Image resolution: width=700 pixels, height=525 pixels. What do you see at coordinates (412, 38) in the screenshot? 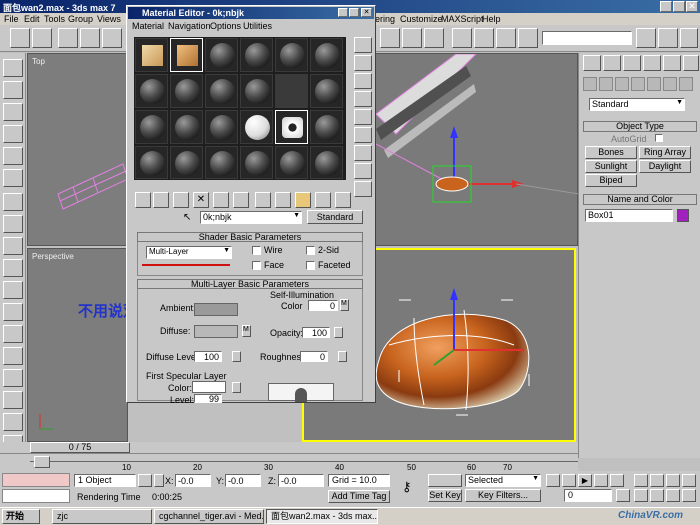
I see `angle-snap-icon` at bounding box center [412, 38].